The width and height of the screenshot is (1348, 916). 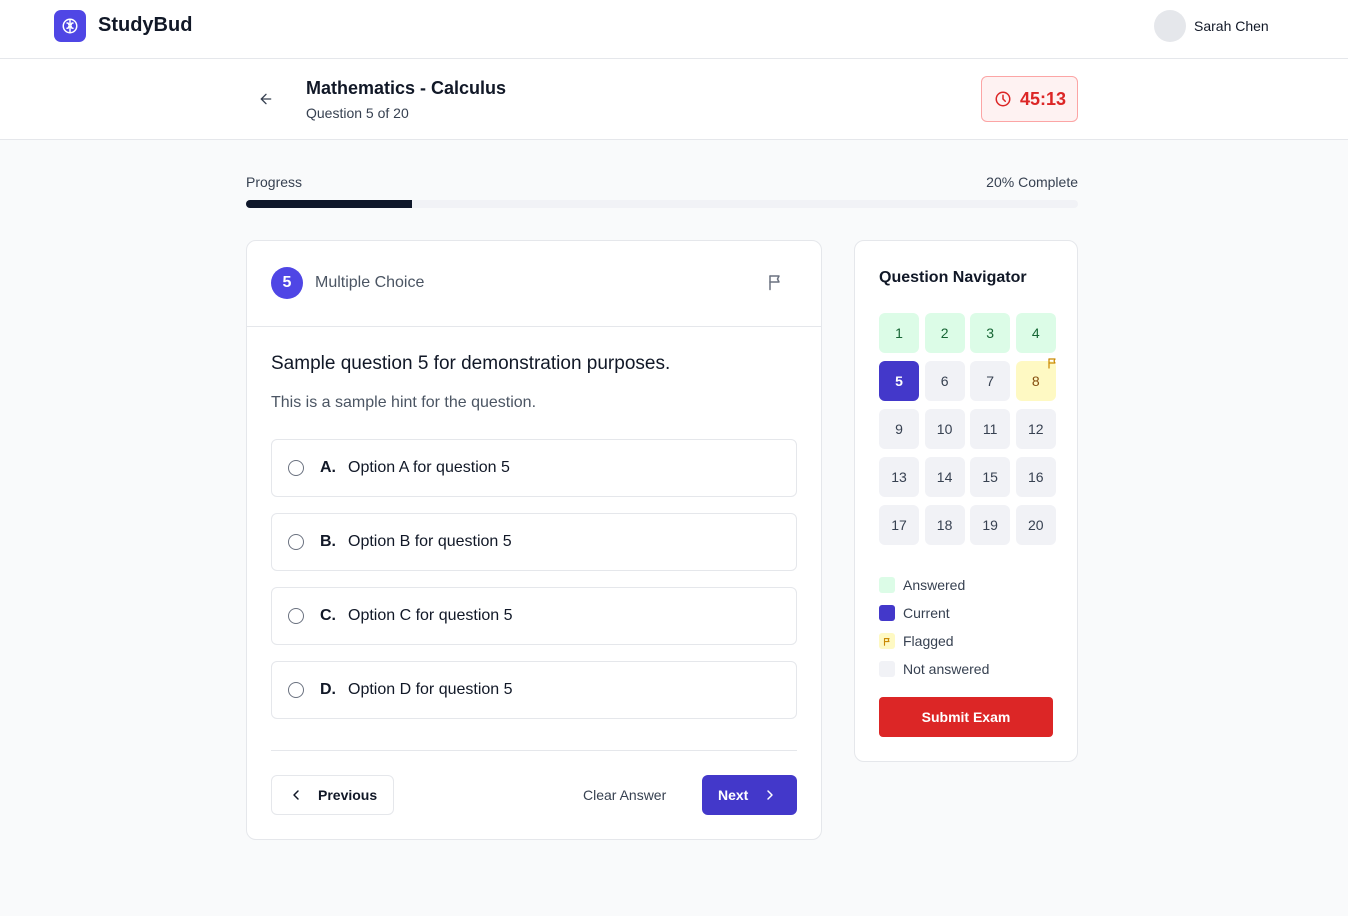 What do you see at coordinates (674, 29) in the screenshot?
I see `top-bar: StudyBud Sarah Chen` at bounding box center [674, 29].